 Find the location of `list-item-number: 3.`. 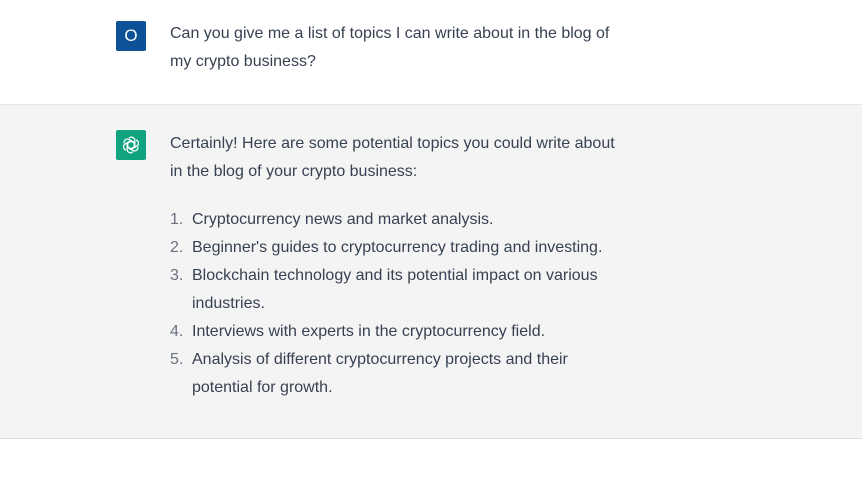

list-item-number: 3. is located at coordinates (177, 275).